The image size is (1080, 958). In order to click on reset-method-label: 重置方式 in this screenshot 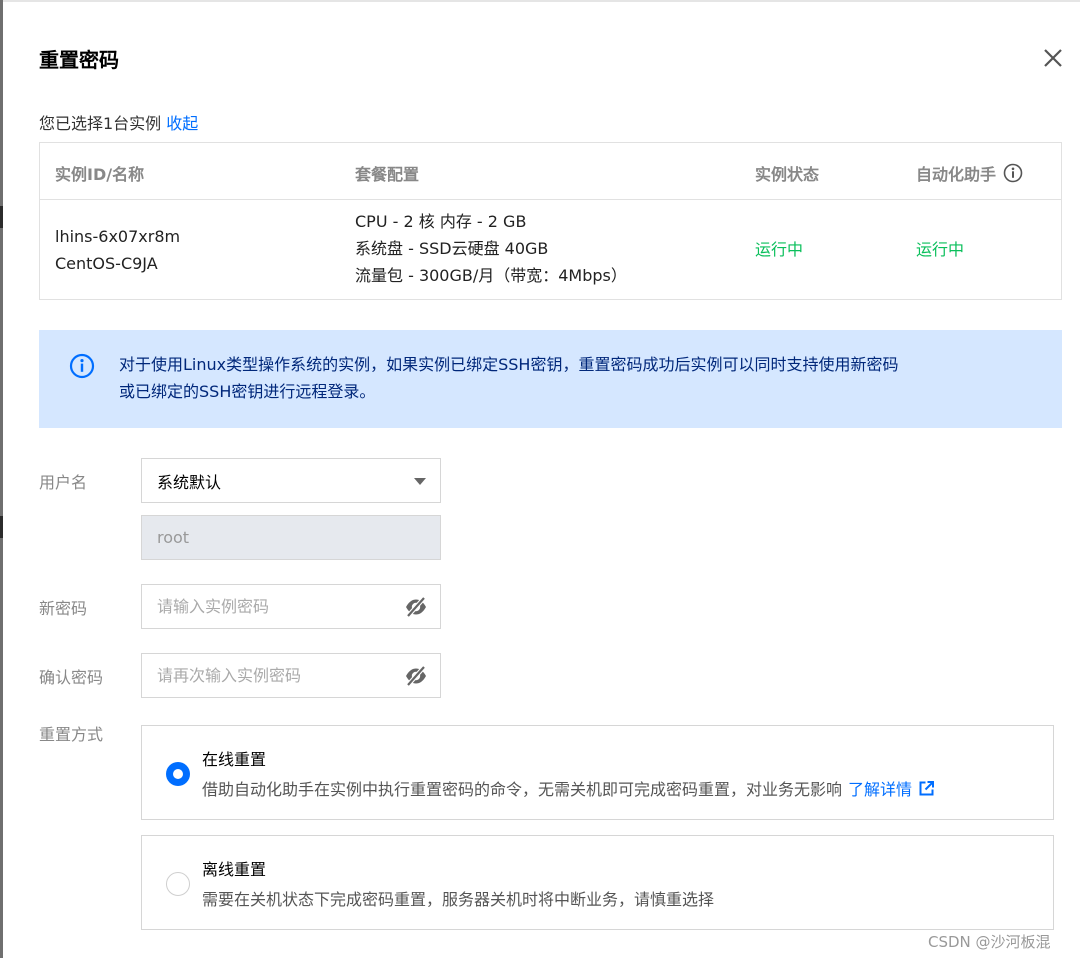, I will do `click(71, 734)`.